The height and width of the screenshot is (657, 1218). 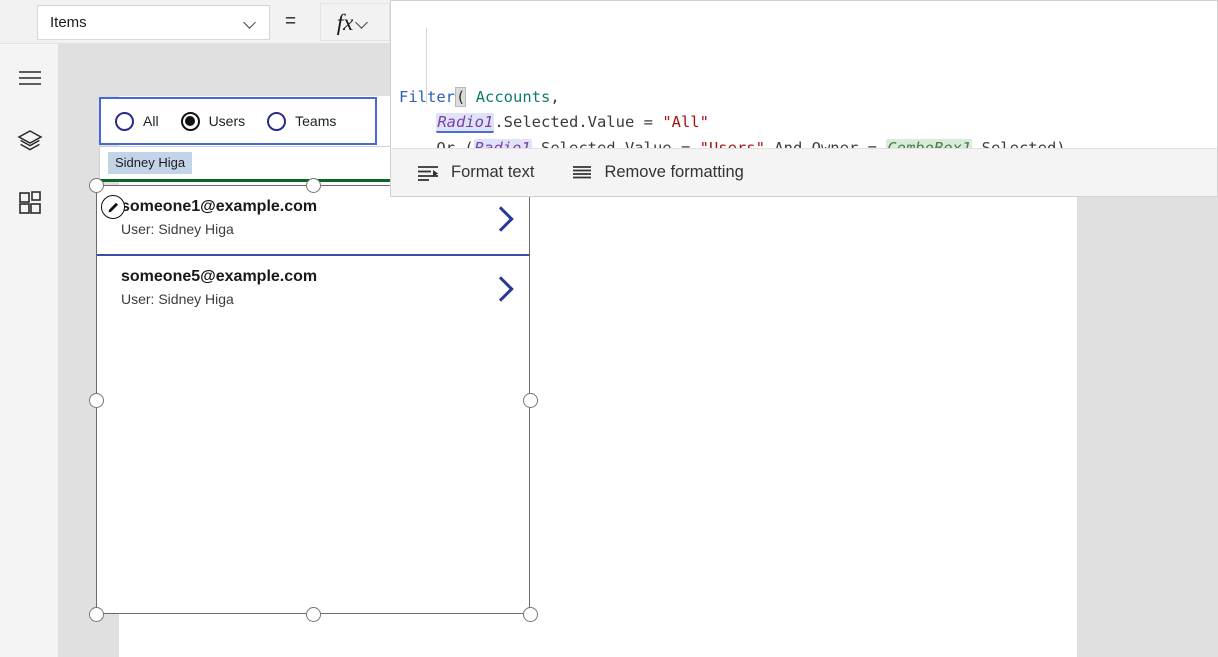 What do you see at coordinates (219, 206) in the screenshot?
I see `gallery-item-title: someone1@example.com` at bounding box center [219, 206].